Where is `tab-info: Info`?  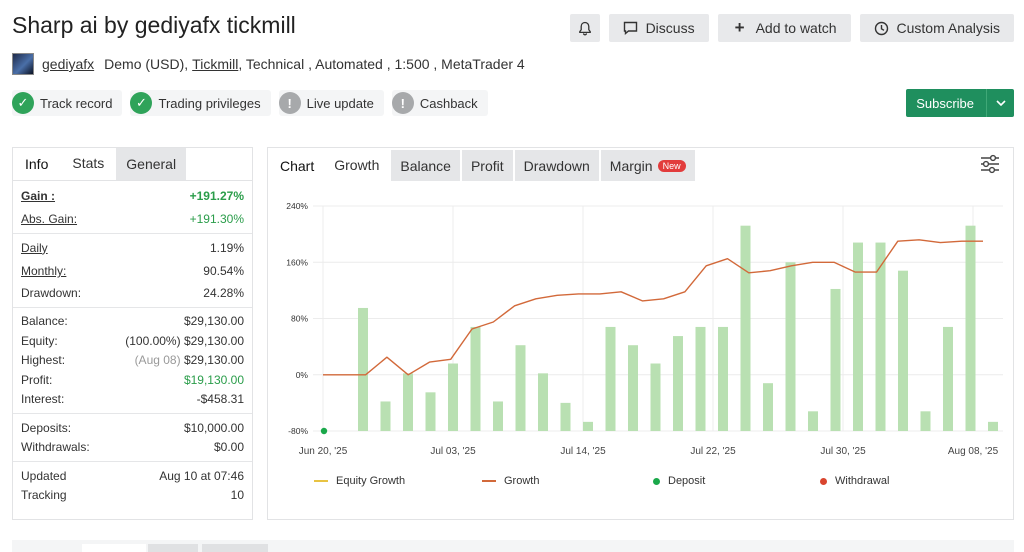
tab-info: Info is located at coordinates (36, 164).